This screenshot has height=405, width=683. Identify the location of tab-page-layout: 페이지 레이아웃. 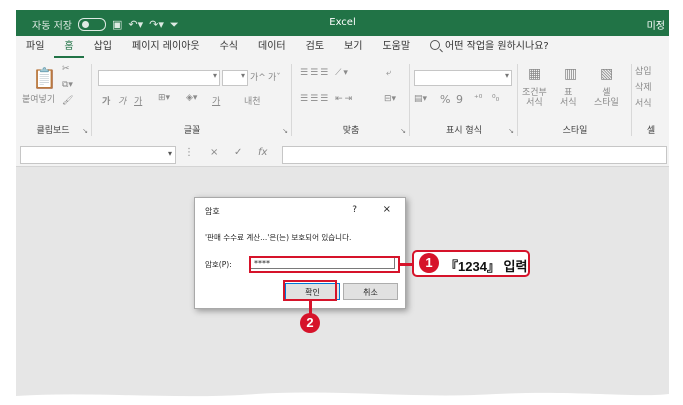
(166, 47).